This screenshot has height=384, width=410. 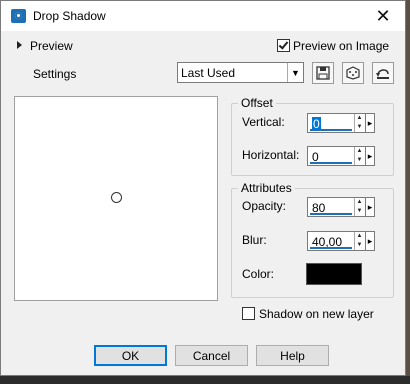 What do you see at coordinates (258, 274) in the screenshot?
I see `color-label: Color:` at bounding box center [258, 274].